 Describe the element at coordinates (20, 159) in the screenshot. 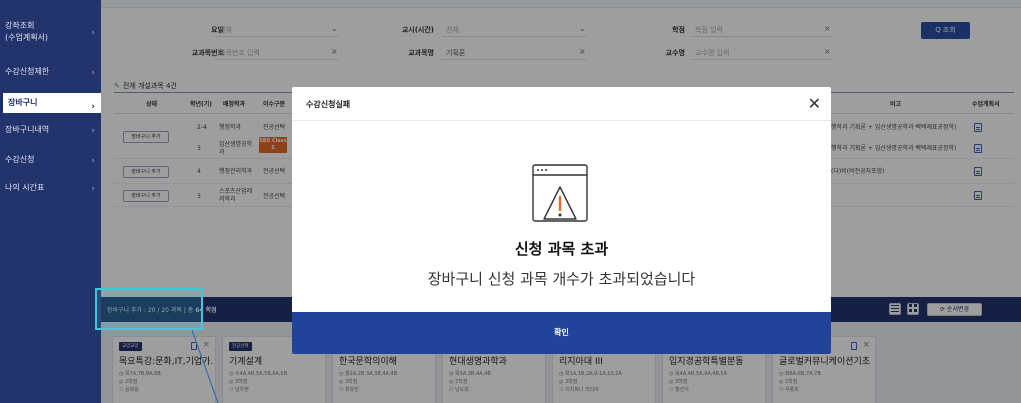

I see `sidebar-item-label: 수강신청` at that location.